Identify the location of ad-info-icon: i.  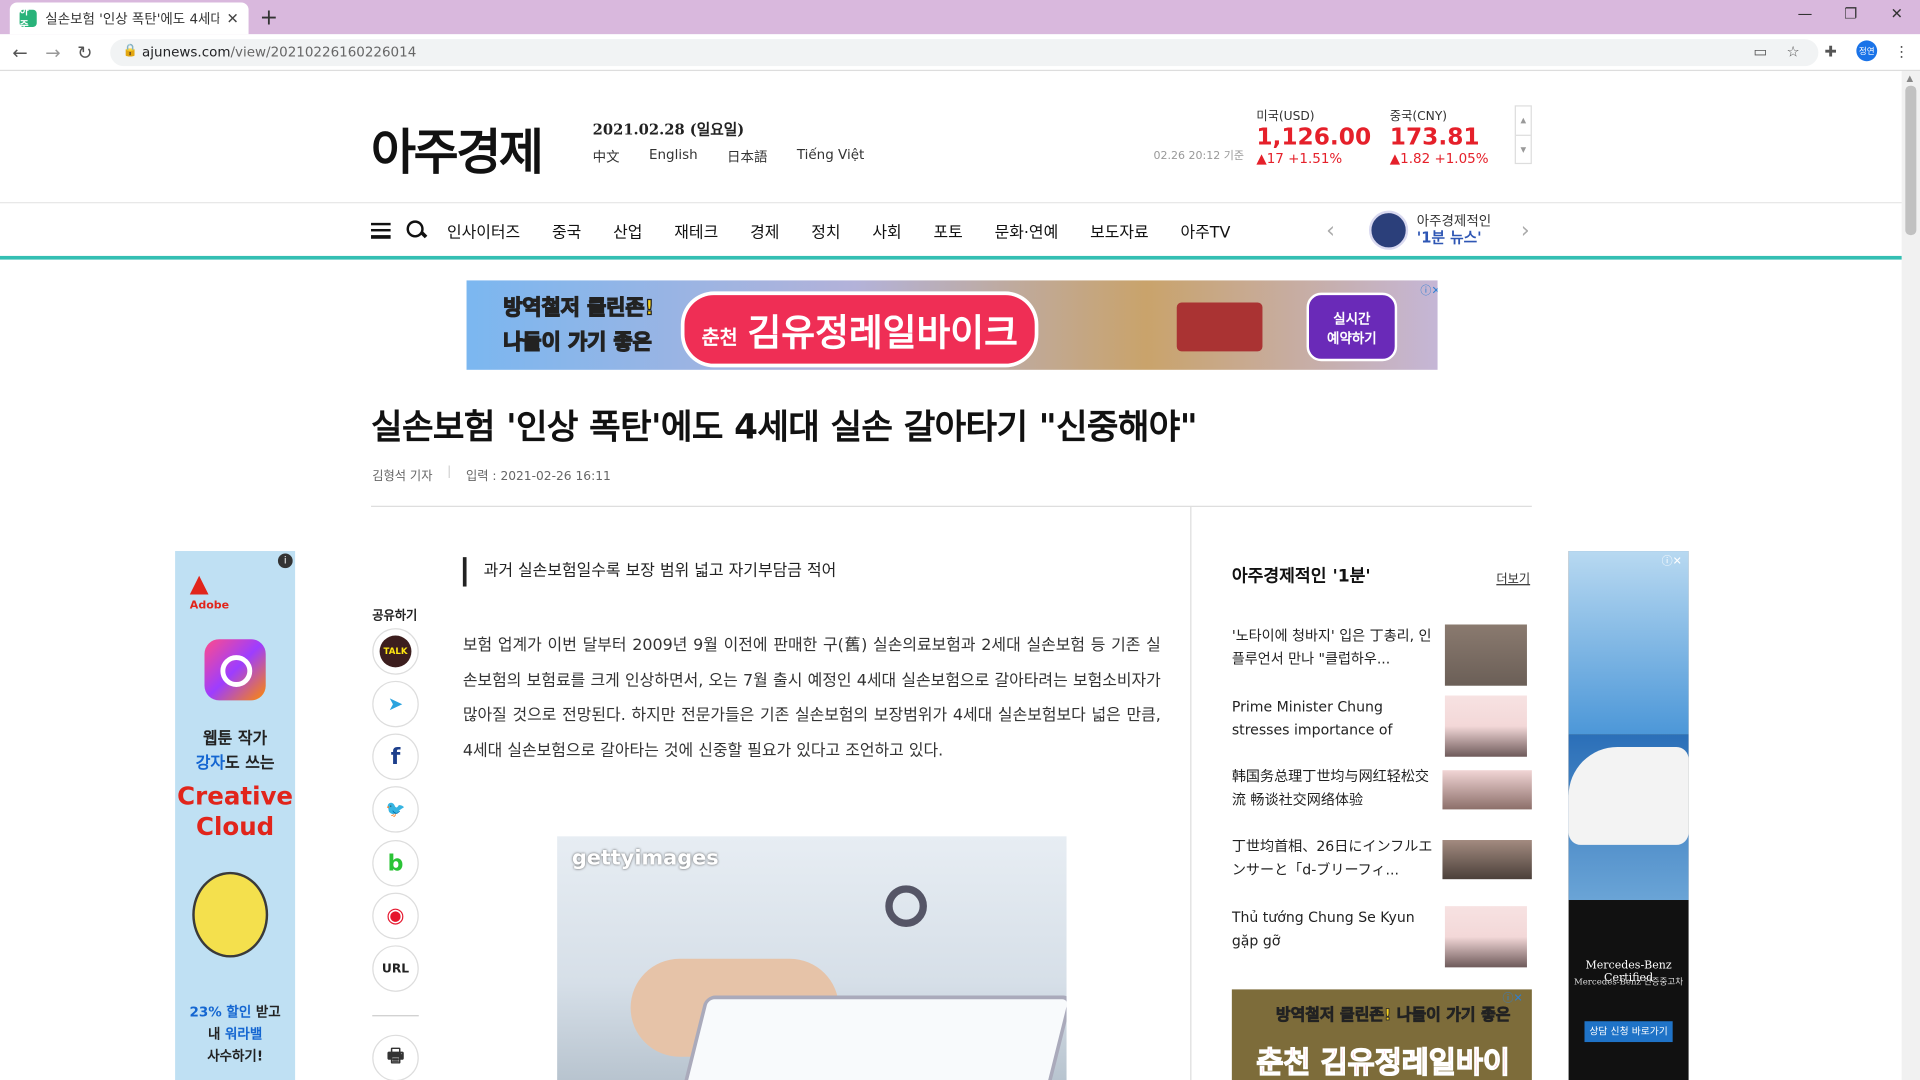
(285, 561).